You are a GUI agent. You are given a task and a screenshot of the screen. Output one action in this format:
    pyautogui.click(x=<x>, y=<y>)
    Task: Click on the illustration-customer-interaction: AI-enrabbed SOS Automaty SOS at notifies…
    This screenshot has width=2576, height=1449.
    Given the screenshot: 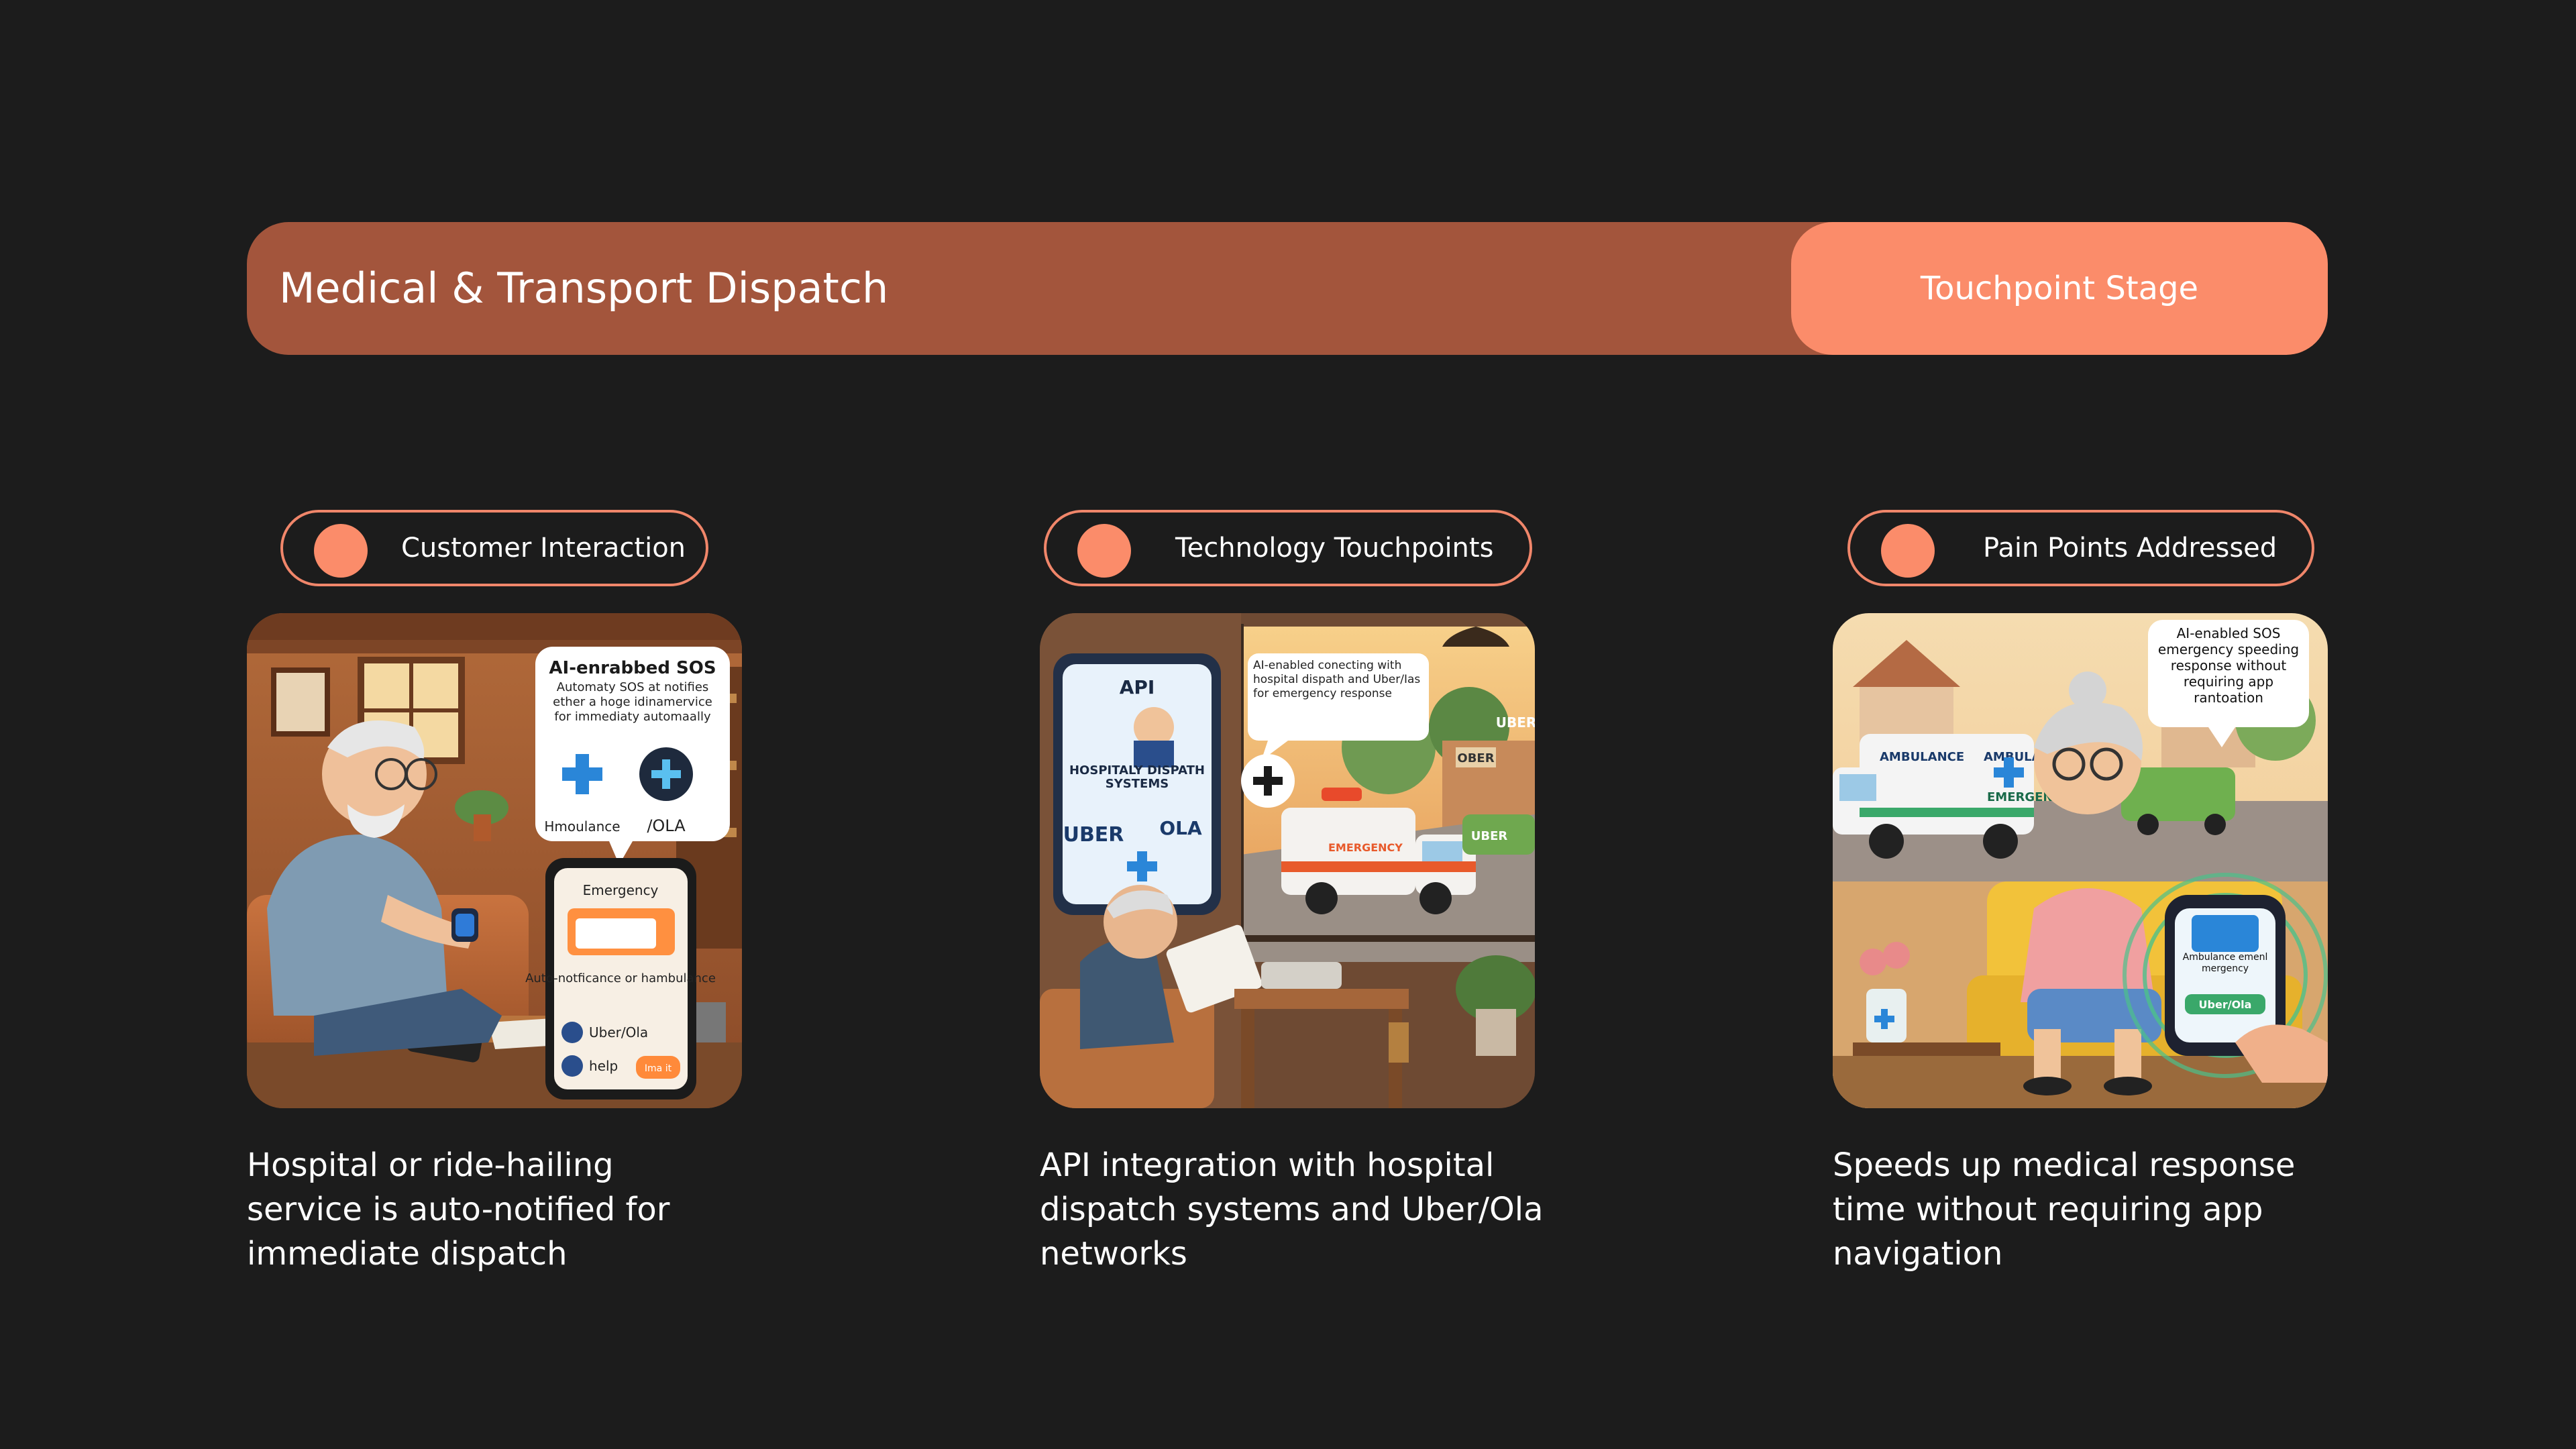 What is the action you would take?
    pyautogui.click(x=494, y=860)
    